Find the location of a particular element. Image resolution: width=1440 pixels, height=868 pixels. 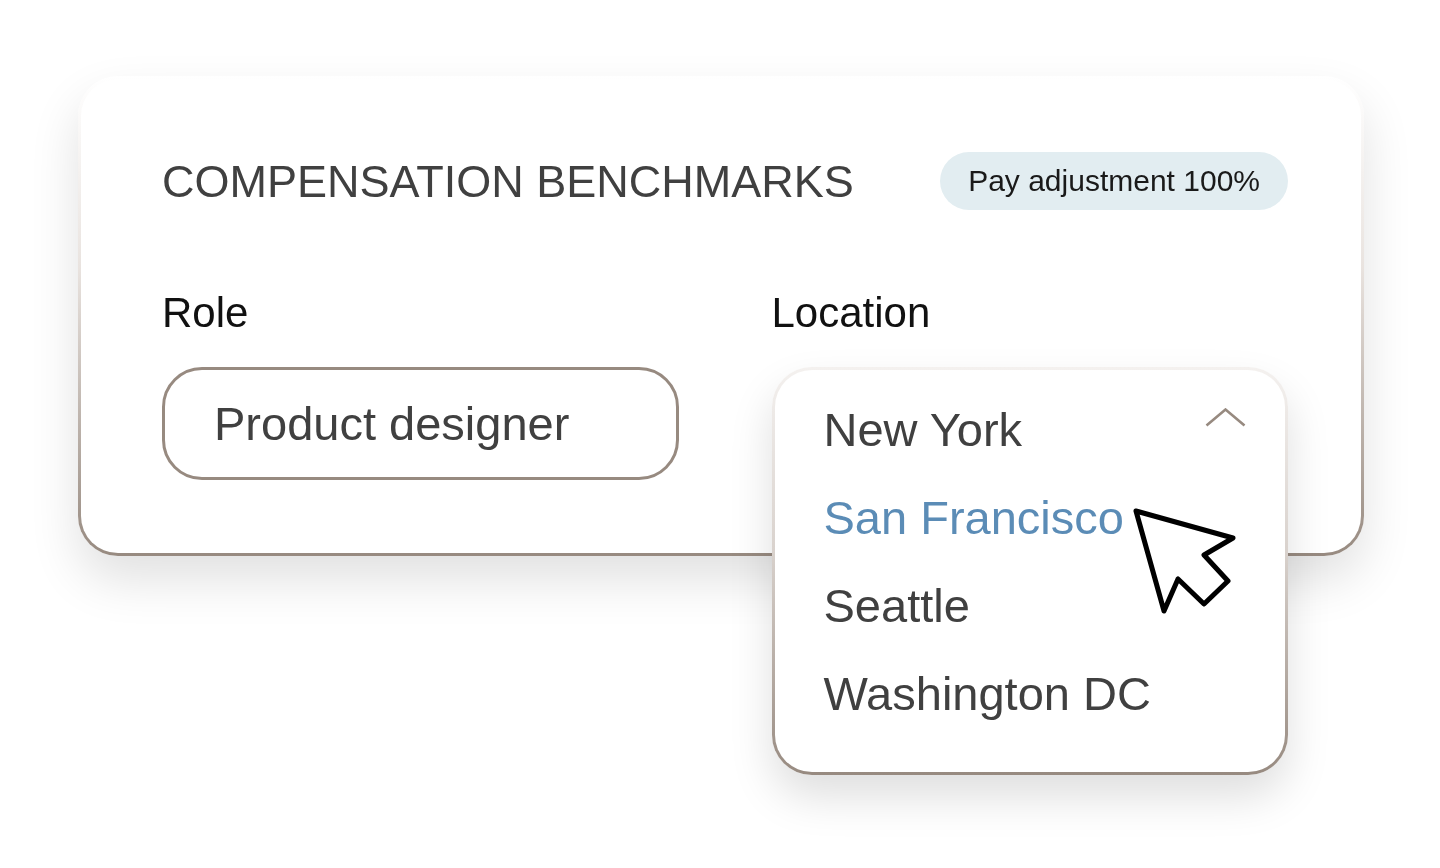

dropdown-option: Seattle is located at coordinates (896, 605).